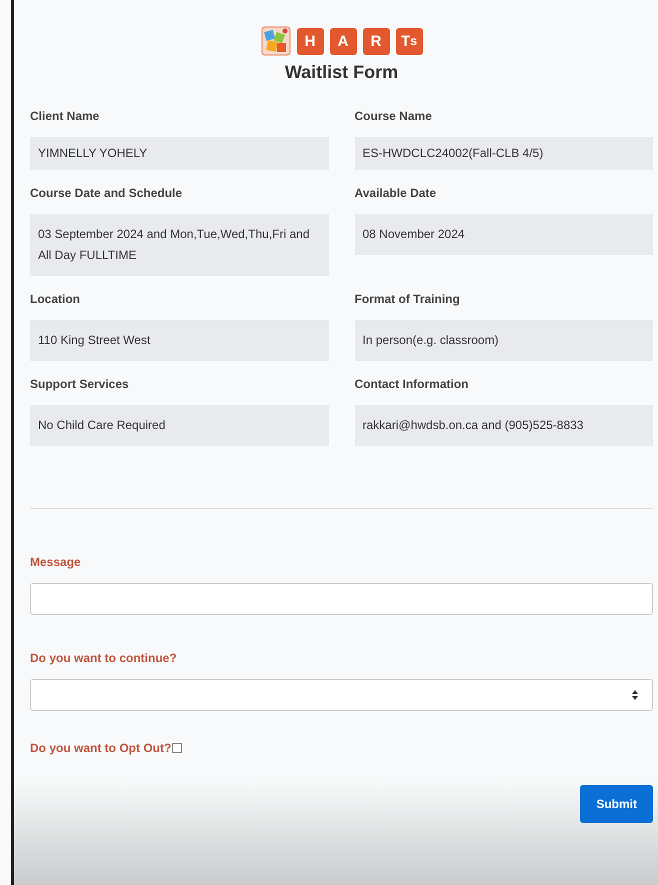  What do you see at coordinates (411, 384) in the screenshot?
I see `field-label: Contact Information` at bounding box center [411, 384].